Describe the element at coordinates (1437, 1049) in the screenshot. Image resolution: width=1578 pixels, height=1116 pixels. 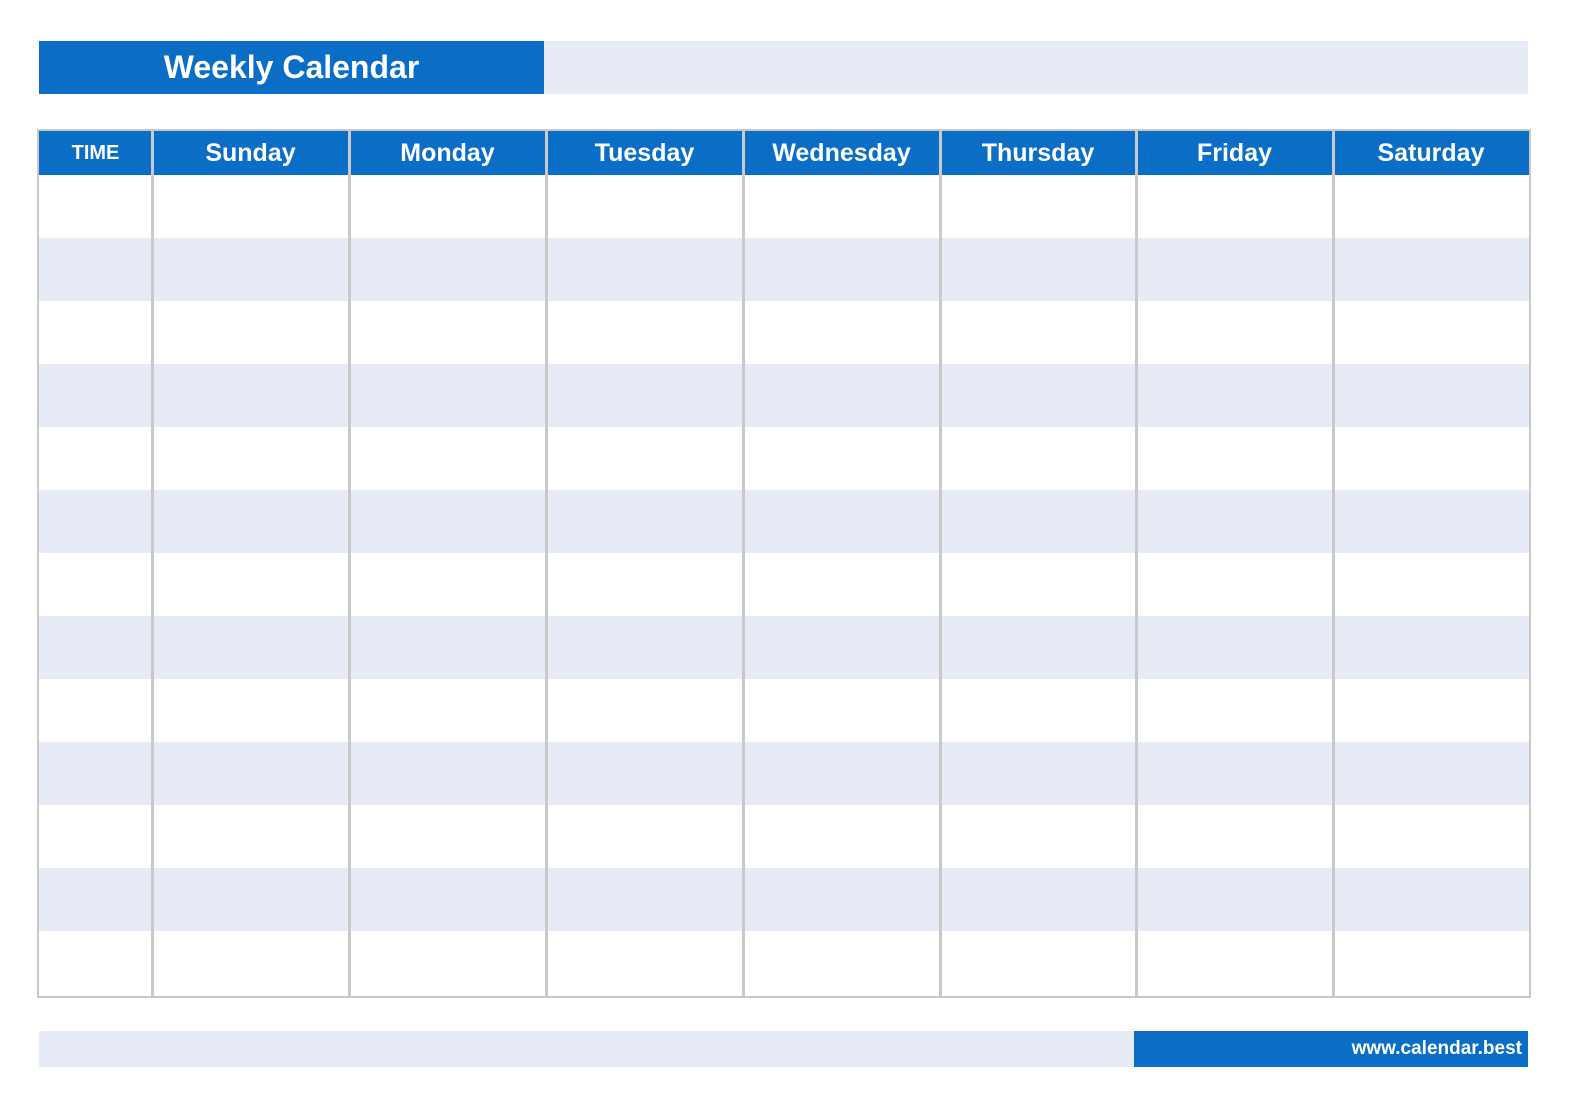
I see `website-link: www.calendar.best` at that location.